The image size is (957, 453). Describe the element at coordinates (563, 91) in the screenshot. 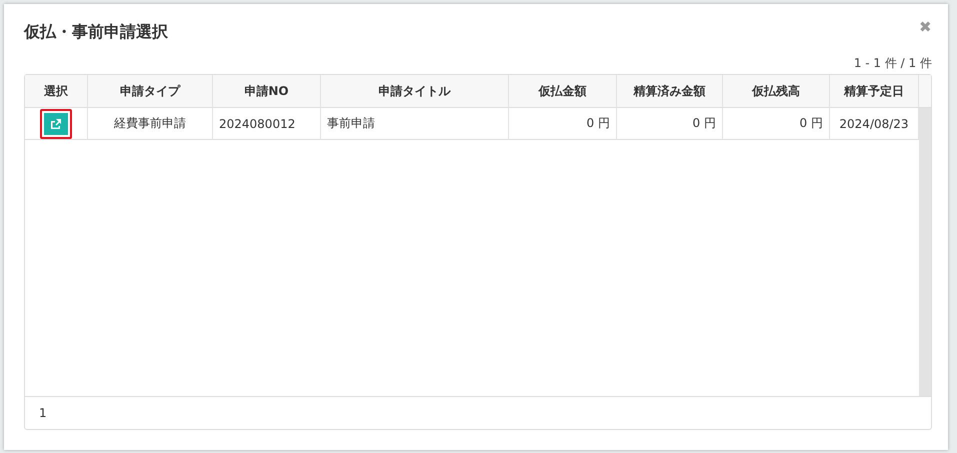

I see `column-header: 仮払金額` at that location.